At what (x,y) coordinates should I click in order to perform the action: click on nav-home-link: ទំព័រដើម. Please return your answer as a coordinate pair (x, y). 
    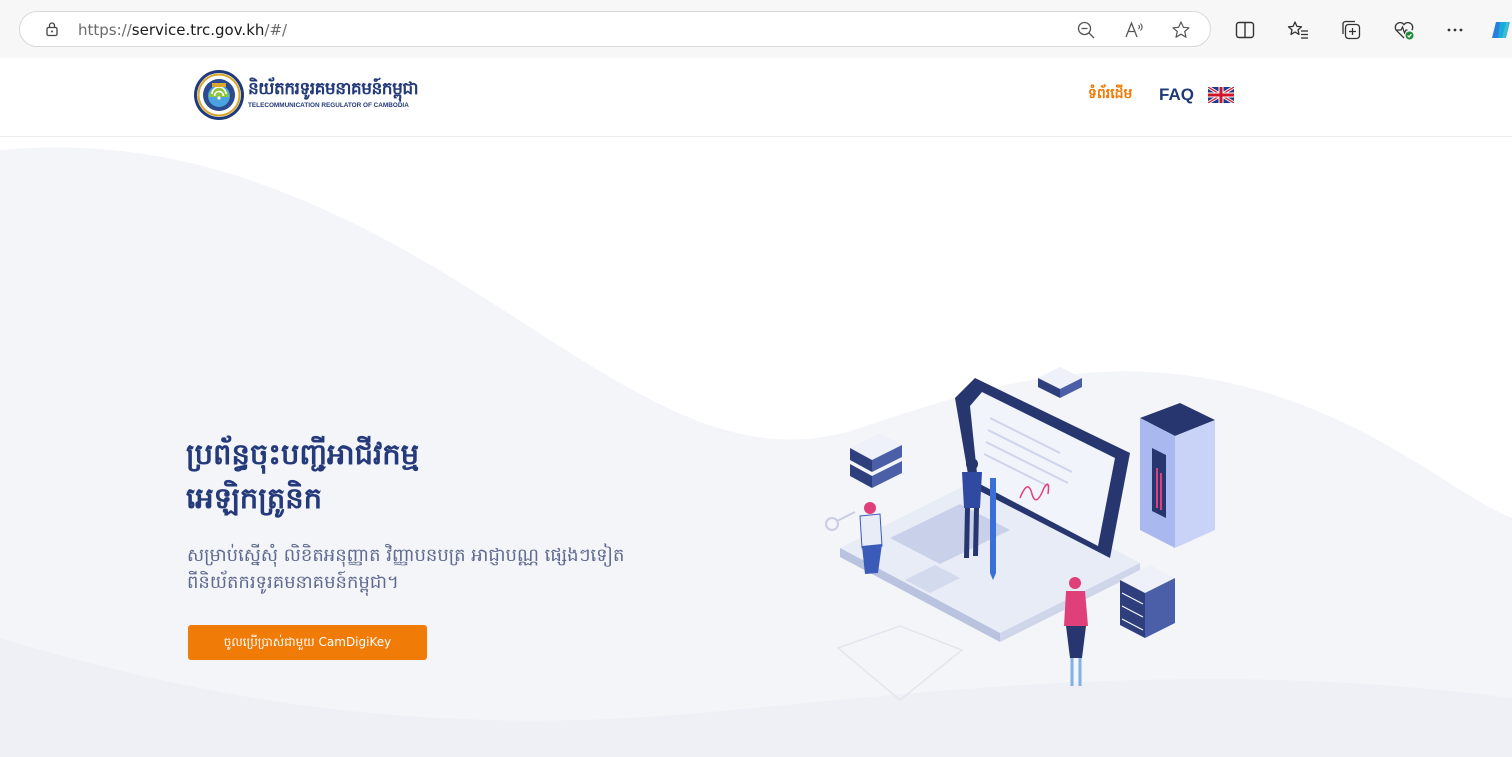
    Looking at the image, I should click on (1110, 94).